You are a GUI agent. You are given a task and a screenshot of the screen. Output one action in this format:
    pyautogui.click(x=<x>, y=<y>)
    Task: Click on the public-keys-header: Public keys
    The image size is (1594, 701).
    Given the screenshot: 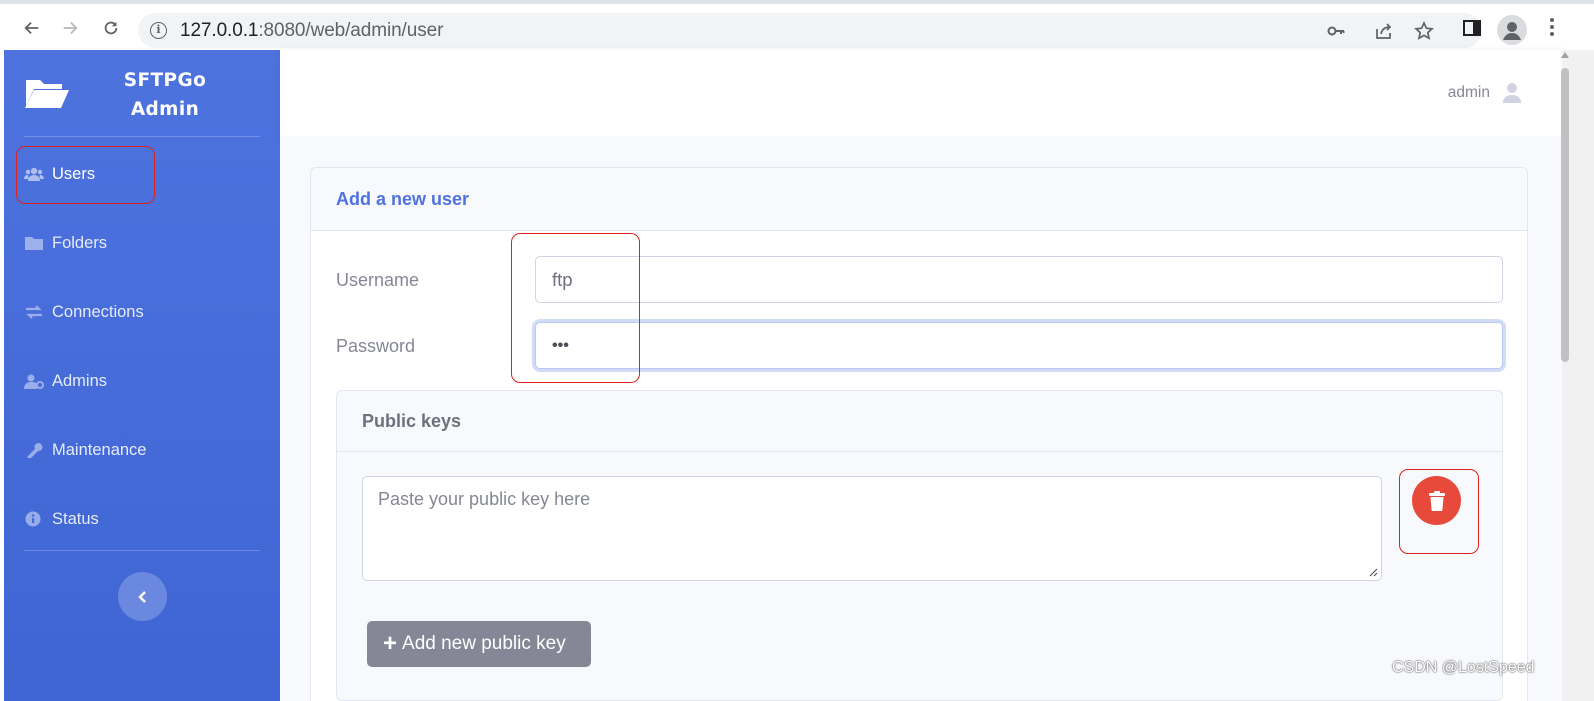 What is the action you would take?
    pyautogui.click(x=919, y=421)
    